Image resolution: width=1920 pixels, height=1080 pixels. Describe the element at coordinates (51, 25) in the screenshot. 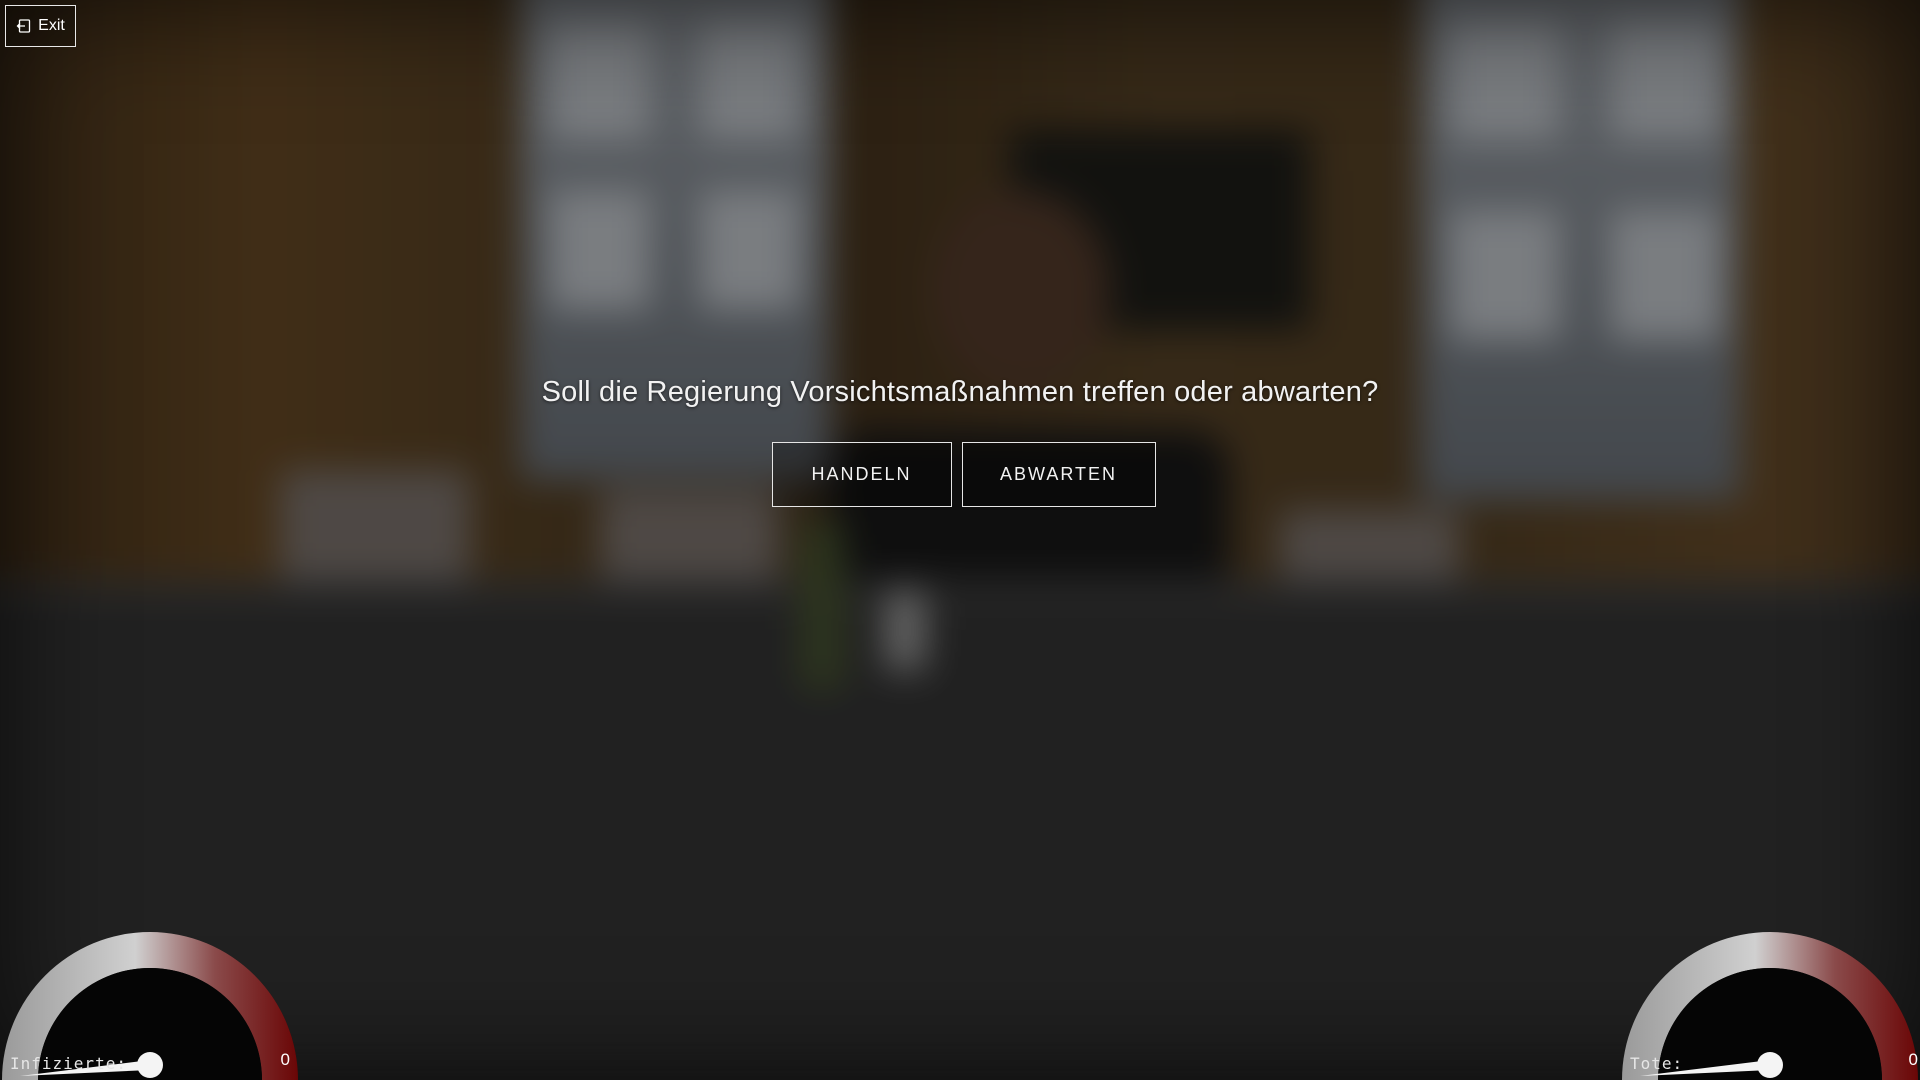

I see `exit-label: Exit` at that location.